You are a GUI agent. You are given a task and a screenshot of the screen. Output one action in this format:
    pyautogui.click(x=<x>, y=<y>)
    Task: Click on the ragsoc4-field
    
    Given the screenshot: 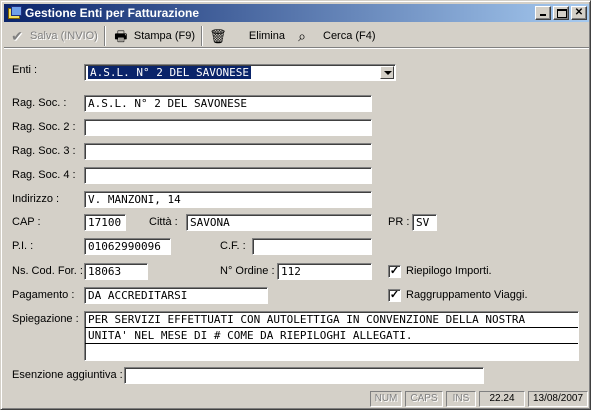 What is the action you would take?
    pyautogui.click(x=228, y=175)
    